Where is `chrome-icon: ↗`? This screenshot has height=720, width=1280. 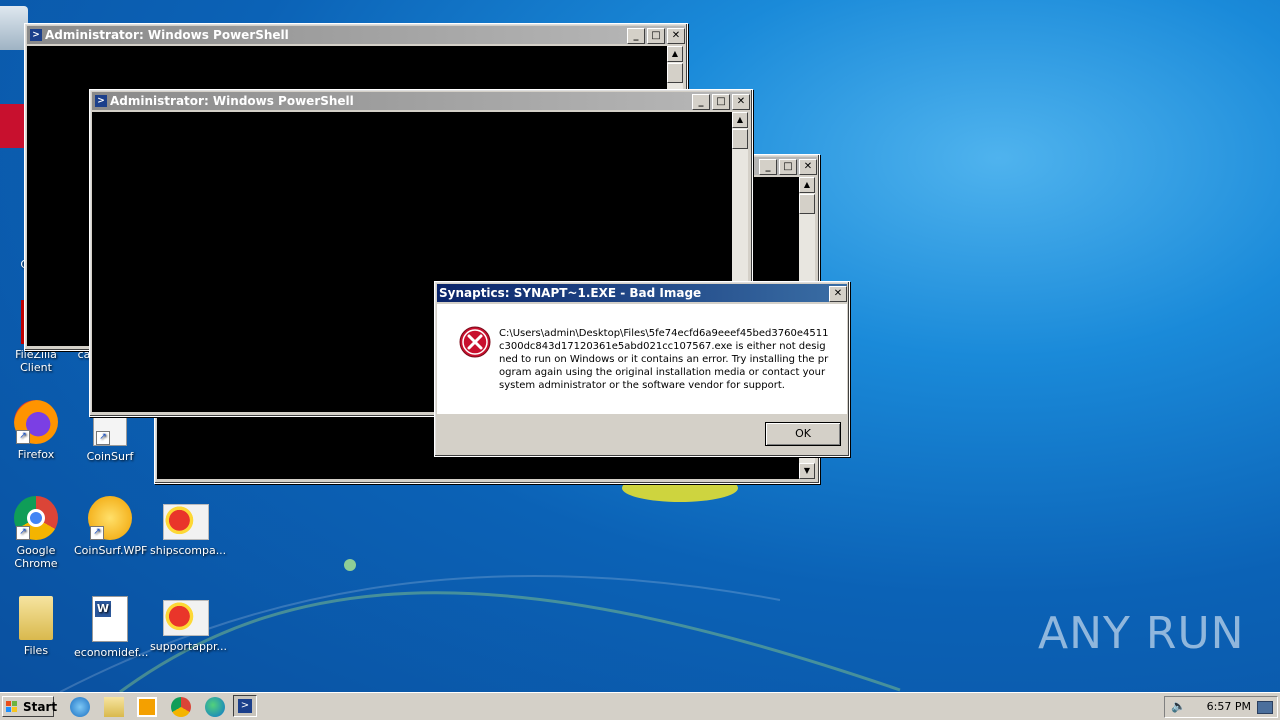
chrome-icon: ↗ is located at coordinates (36, 518).